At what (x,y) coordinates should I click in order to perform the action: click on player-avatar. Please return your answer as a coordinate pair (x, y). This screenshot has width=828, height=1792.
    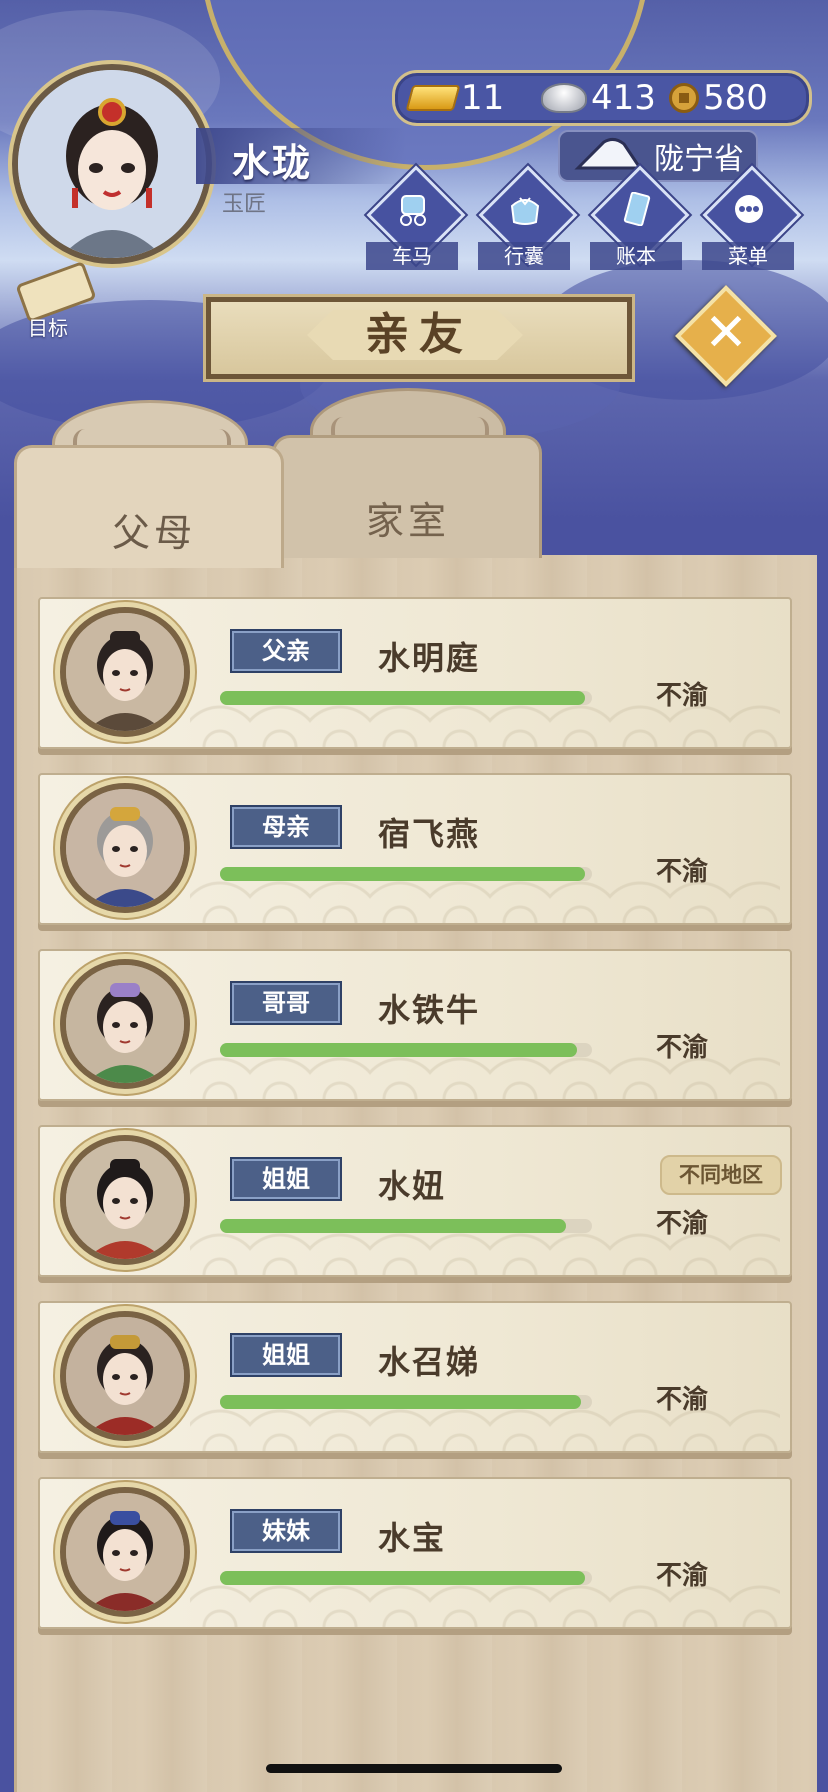
    Looking at the image, I should click on (112, 164).